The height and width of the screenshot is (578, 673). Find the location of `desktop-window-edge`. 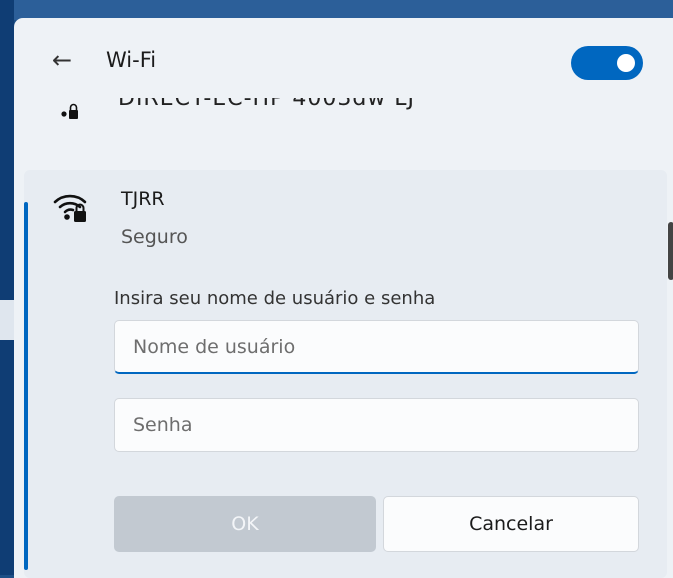

desktop-window-edge is located at coordinates (7, 320).